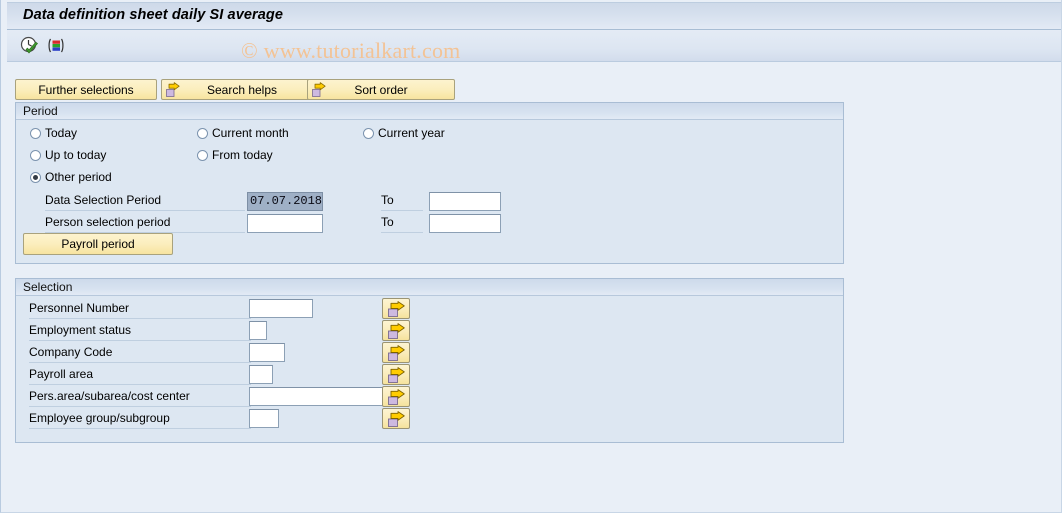  I want to click on employee-group-subgroup-input, so click(264, 418).